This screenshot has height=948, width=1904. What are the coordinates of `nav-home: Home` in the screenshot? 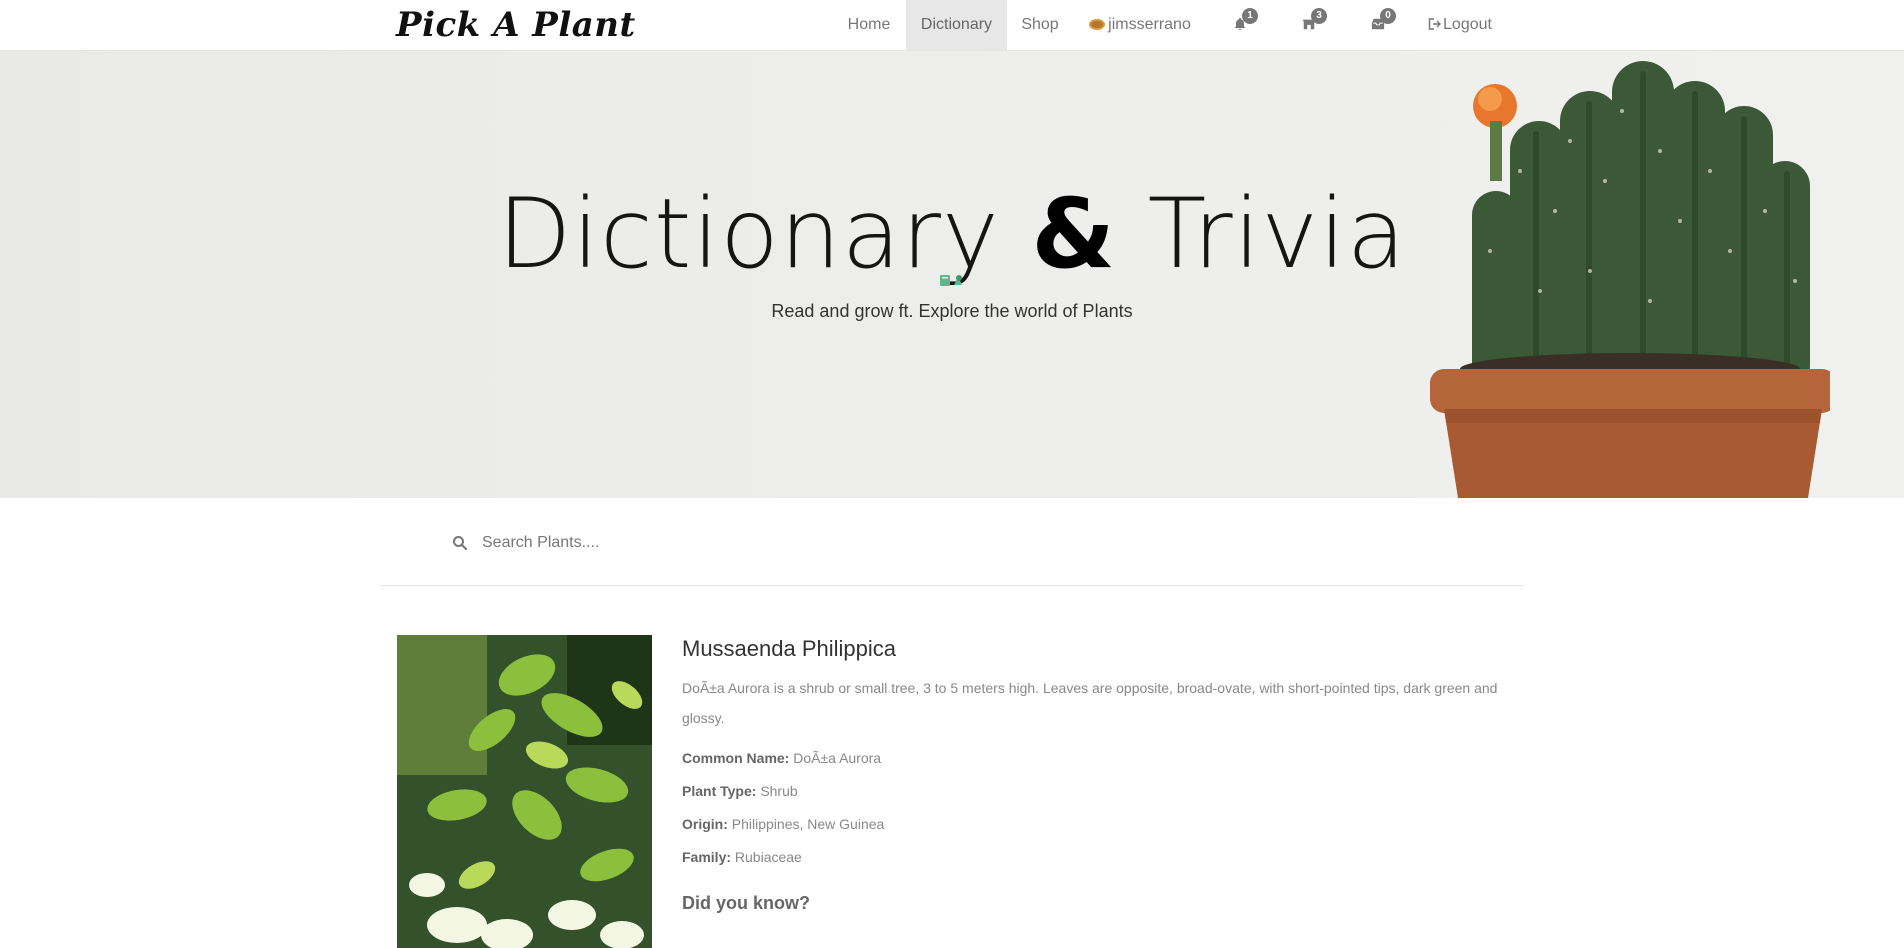 It's located at (869, 25).